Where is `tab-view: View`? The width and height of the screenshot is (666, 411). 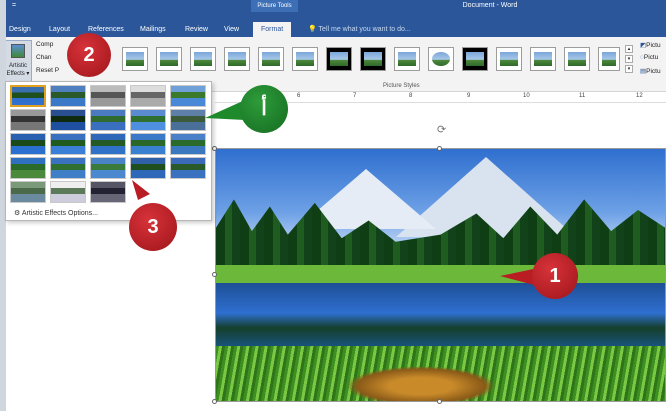 tab-view: View is located at coordinates (231, 29).